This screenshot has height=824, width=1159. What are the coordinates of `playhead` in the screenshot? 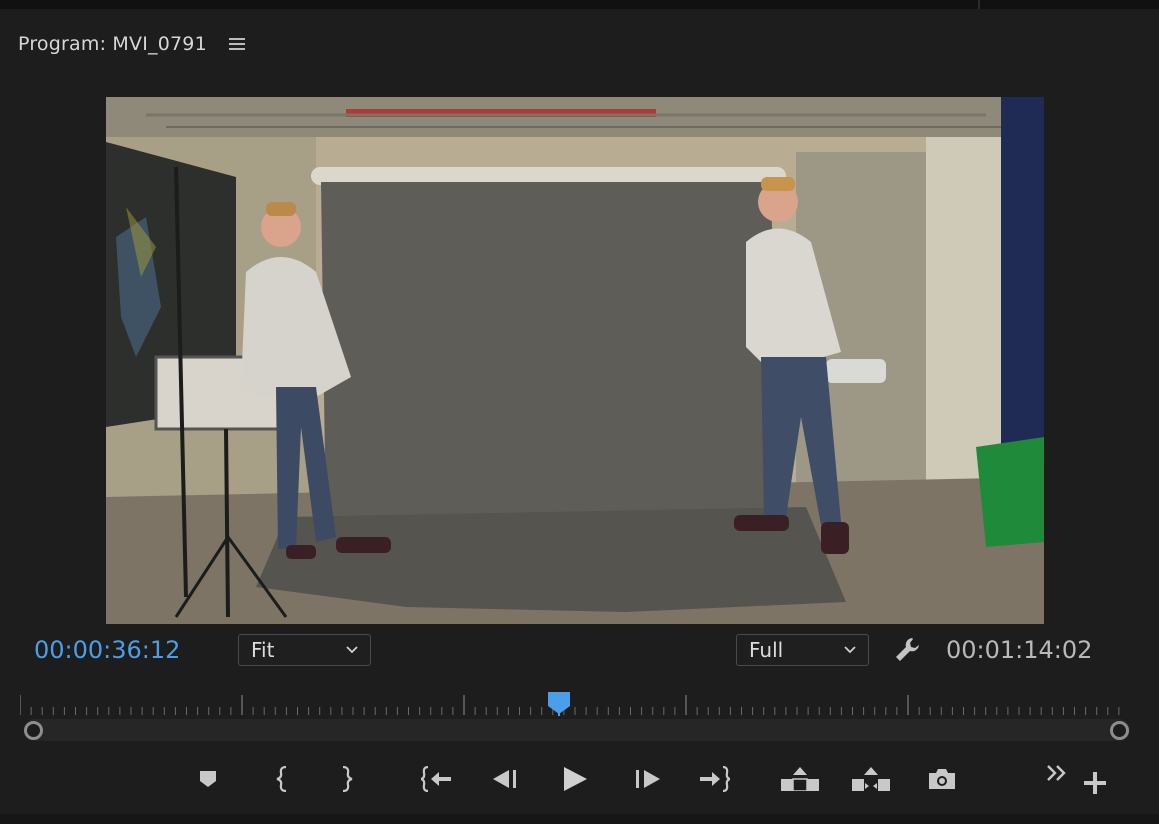 It's located at (559, 704).